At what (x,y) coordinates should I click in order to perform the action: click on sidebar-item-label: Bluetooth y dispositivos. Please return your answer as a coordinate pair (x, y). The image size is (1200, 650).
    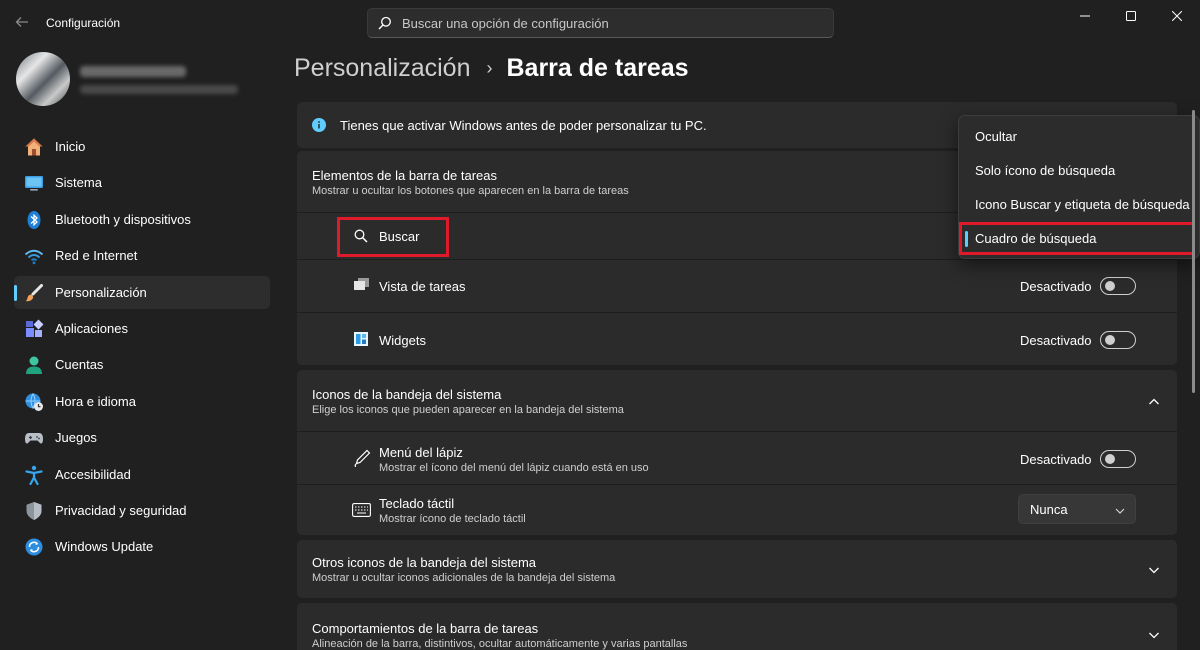
    Looking at the image, I should click on (123, 219).